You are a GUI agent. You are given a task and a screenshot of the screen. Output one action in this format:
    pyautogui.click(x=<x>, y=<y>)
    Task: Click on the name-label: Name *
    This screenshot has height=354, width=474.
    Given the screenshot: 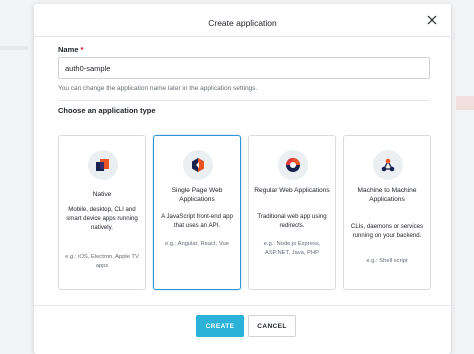 What is the action you would take?
    pyautogui.click(x=70, y=49)
    